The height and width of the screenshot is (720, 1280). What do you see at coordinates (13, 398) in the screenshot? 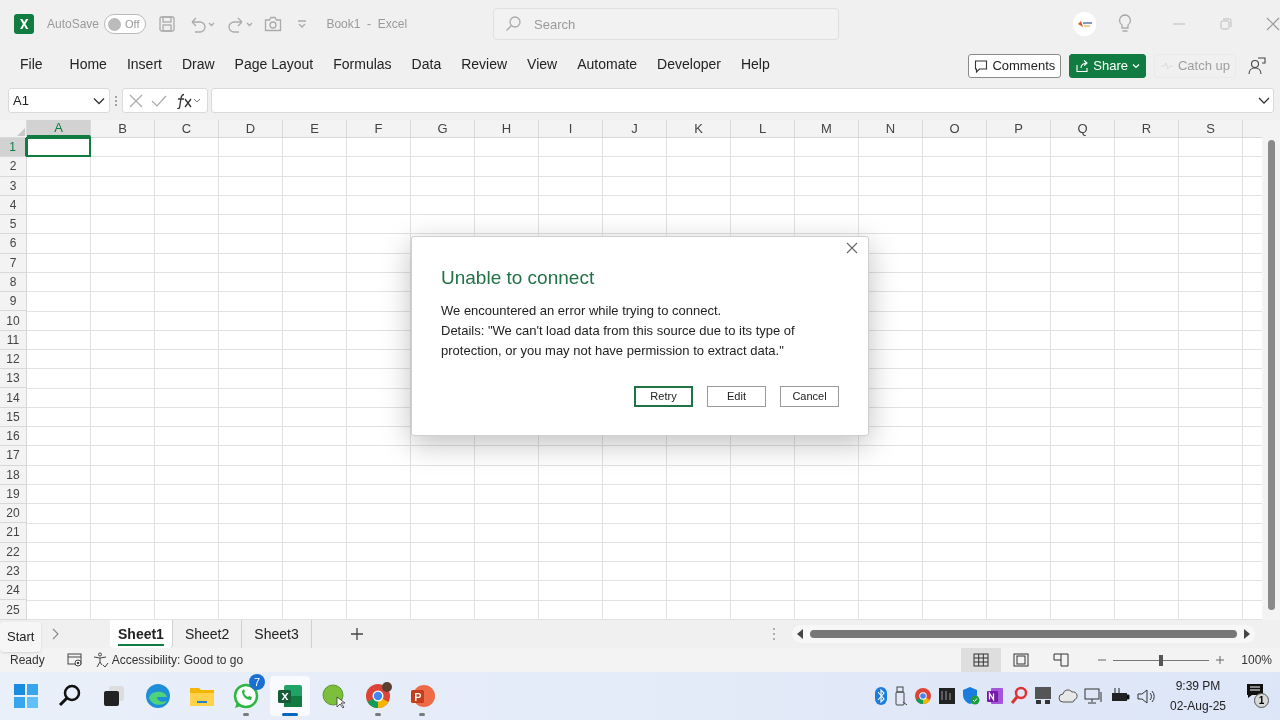
I see `row-header: 14` at bounding box center [13, 398].